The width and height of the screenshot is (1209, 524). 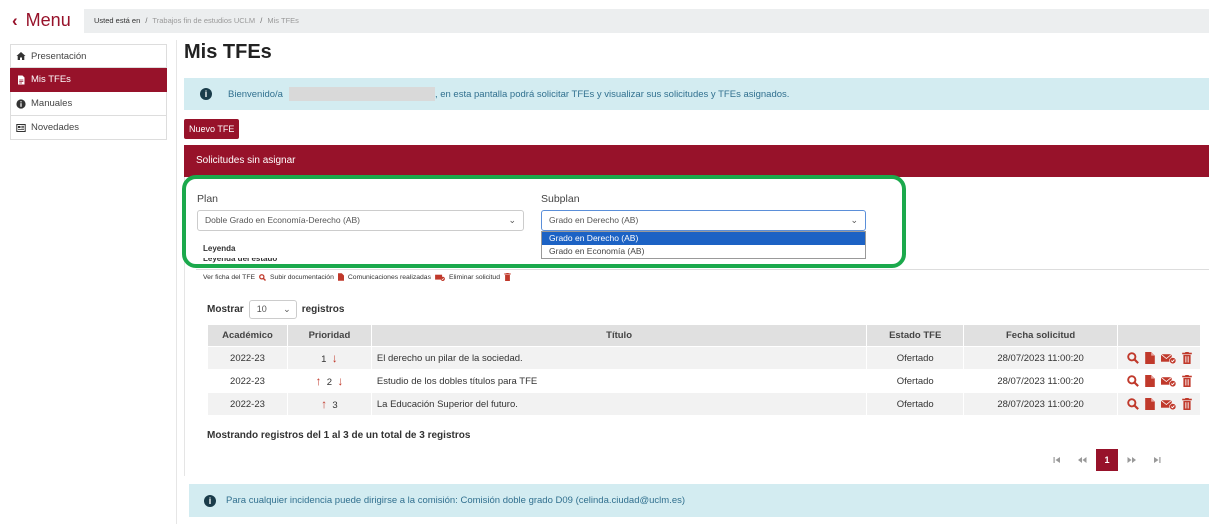 What do you see at coordinates (302, 277) in the screenshot?
I see `legend-subir: Subir documentación` at bounding box center [302, 277].